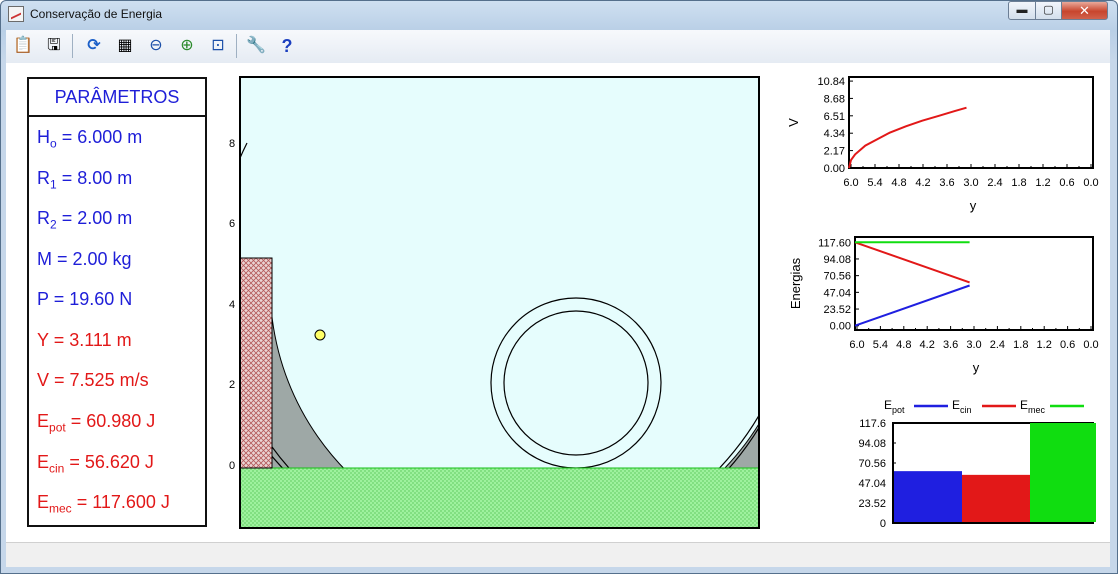 The width and height of the screenshot is (1118, 574). What do you see at coordinates (53, 143) in the screenshot?
I see `param-subscript: o` at bounding box center [53, 143].